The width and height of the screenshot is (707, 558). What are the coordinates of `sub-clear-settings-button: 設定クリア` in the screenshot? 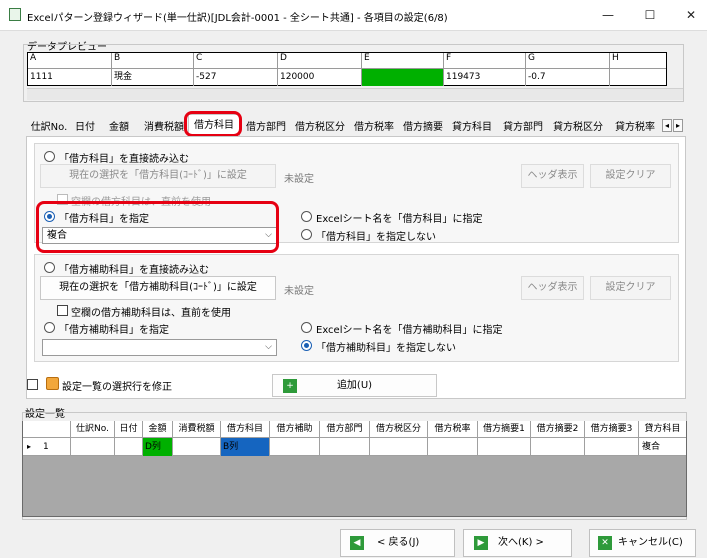 It's located at (630, 288).